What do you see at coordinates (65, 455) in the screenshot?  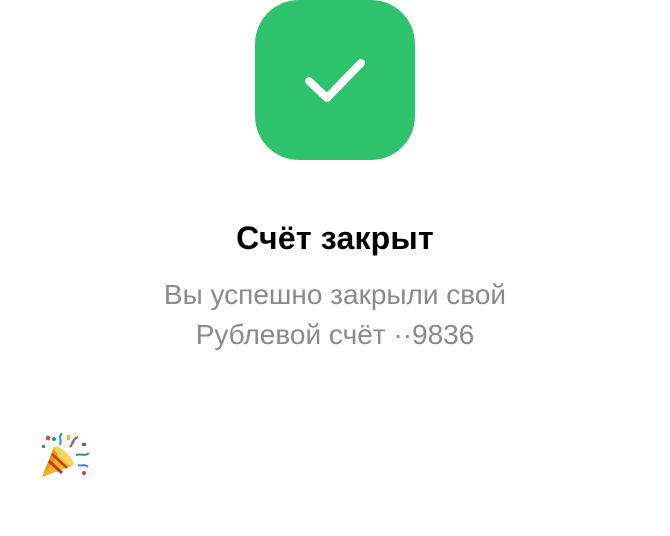 I see `party-popper-icon` at bounding box center [65, 455].